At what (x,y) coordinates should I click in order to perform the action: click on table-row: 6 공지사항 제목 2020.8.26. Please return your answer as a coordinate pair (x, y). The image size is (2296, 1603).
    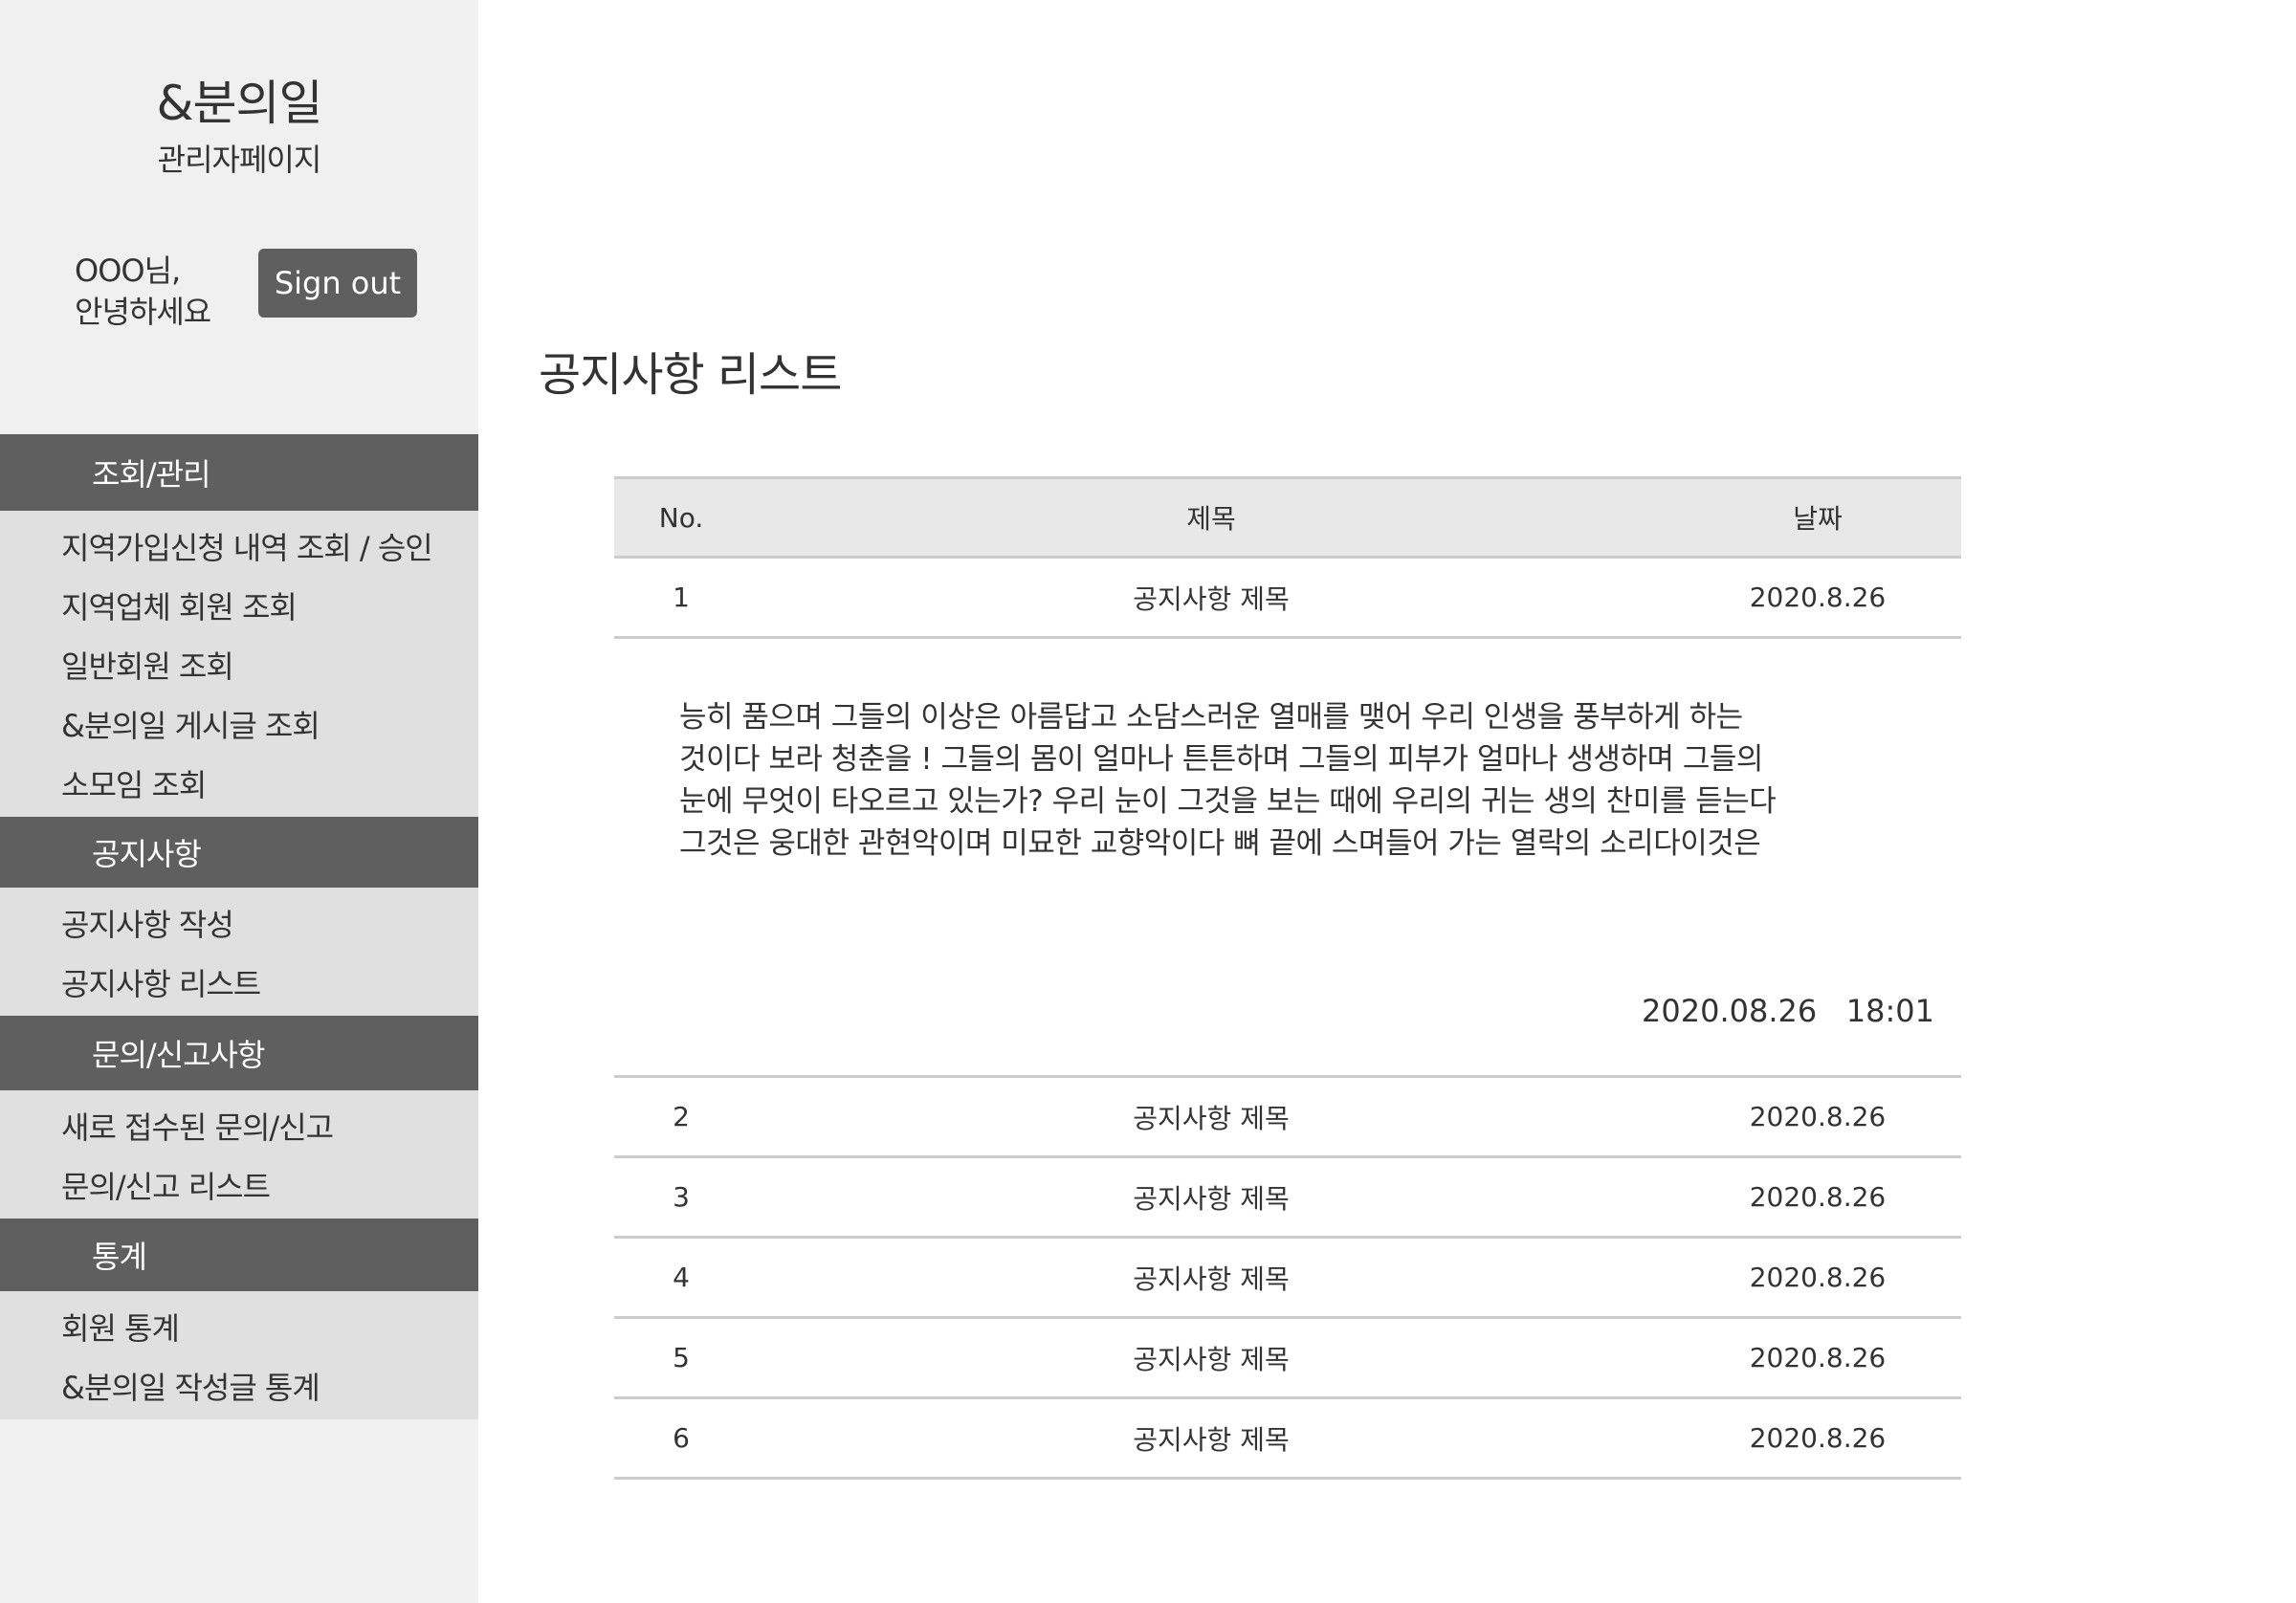
    Looking at the image, I should click on (1287, 1440).